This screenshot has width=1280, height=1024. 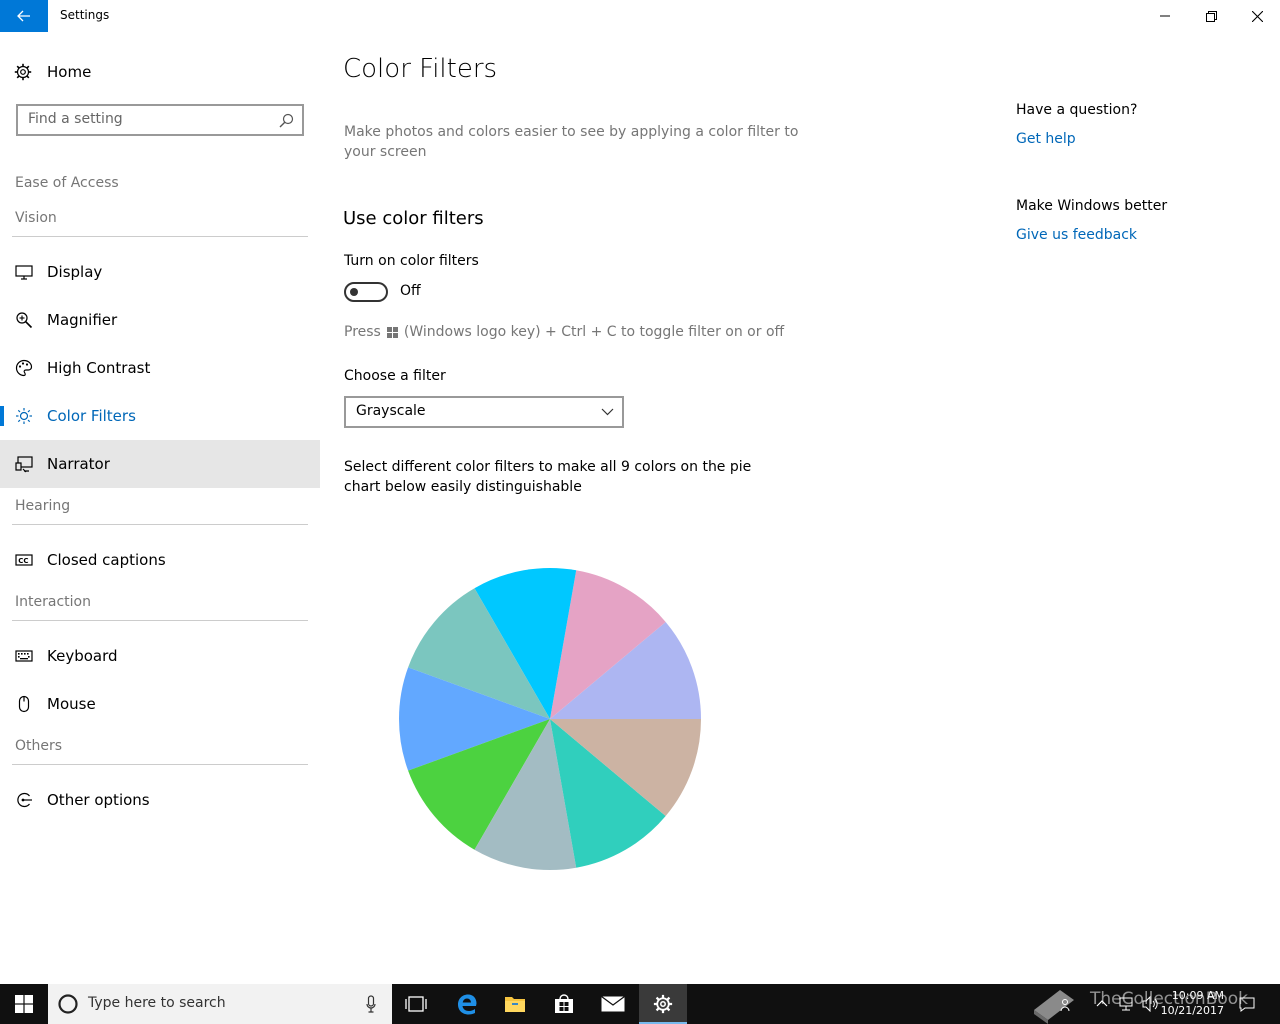 What do you see at coordinates (68, 1004) in the screenshot?
I see `cortana-icon` at bounding box center [68, 1004].